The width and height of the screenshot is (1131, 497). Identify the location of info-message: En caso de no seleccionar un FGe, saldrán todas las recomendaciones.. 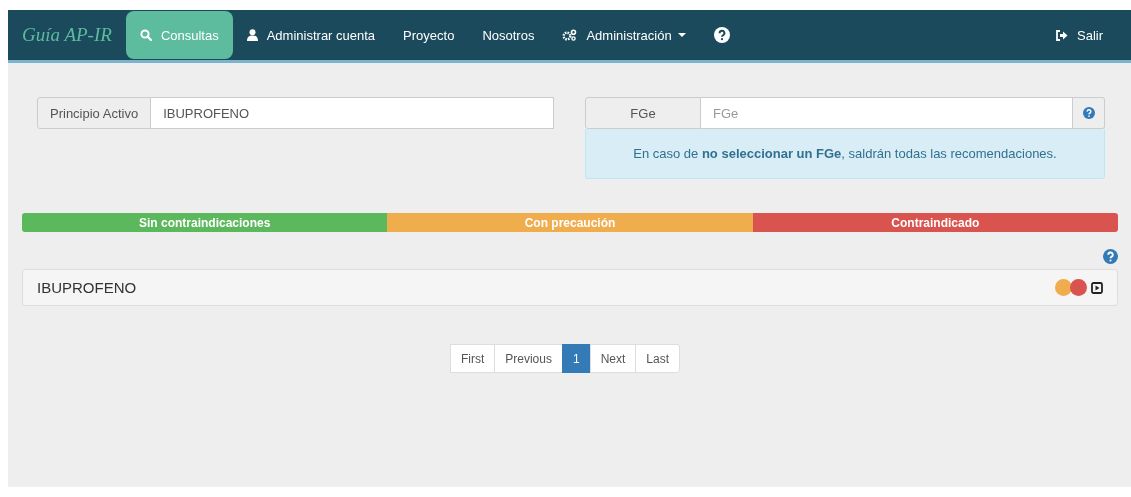
(845, 153).